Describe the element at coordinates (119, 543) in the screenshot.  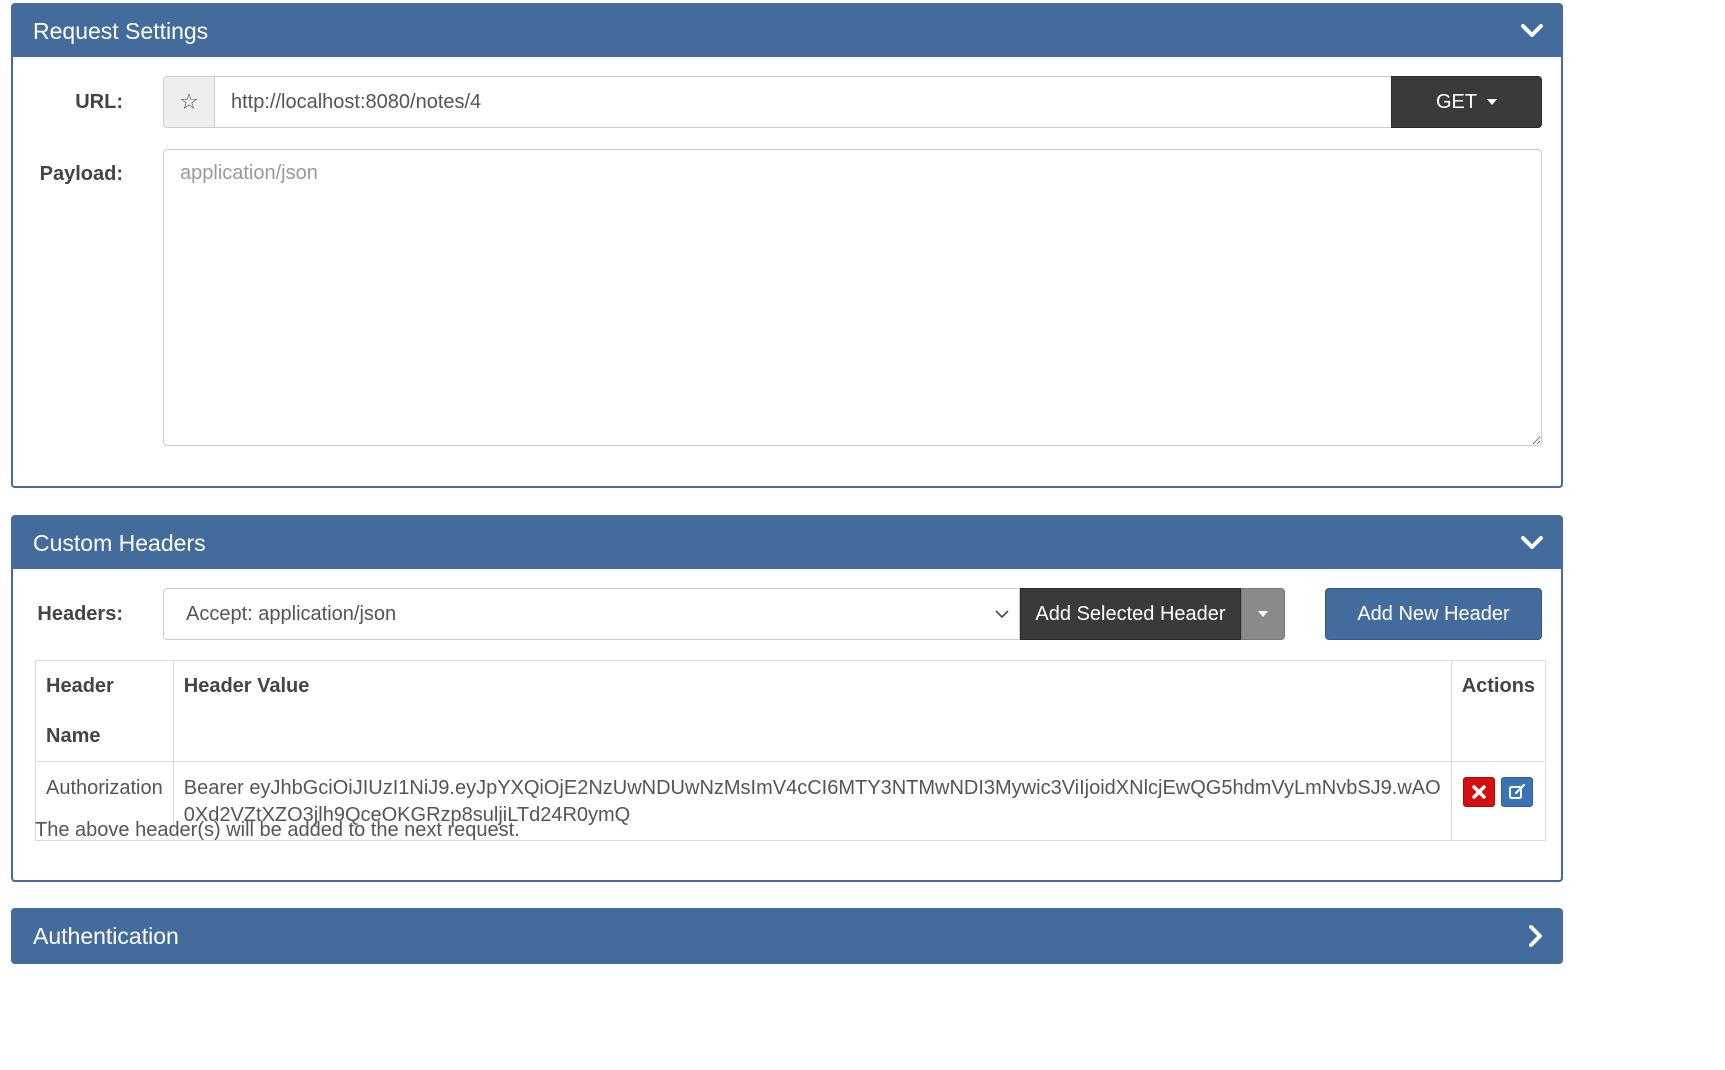
I see `custom-headers-title: Custom Headers` at that location.